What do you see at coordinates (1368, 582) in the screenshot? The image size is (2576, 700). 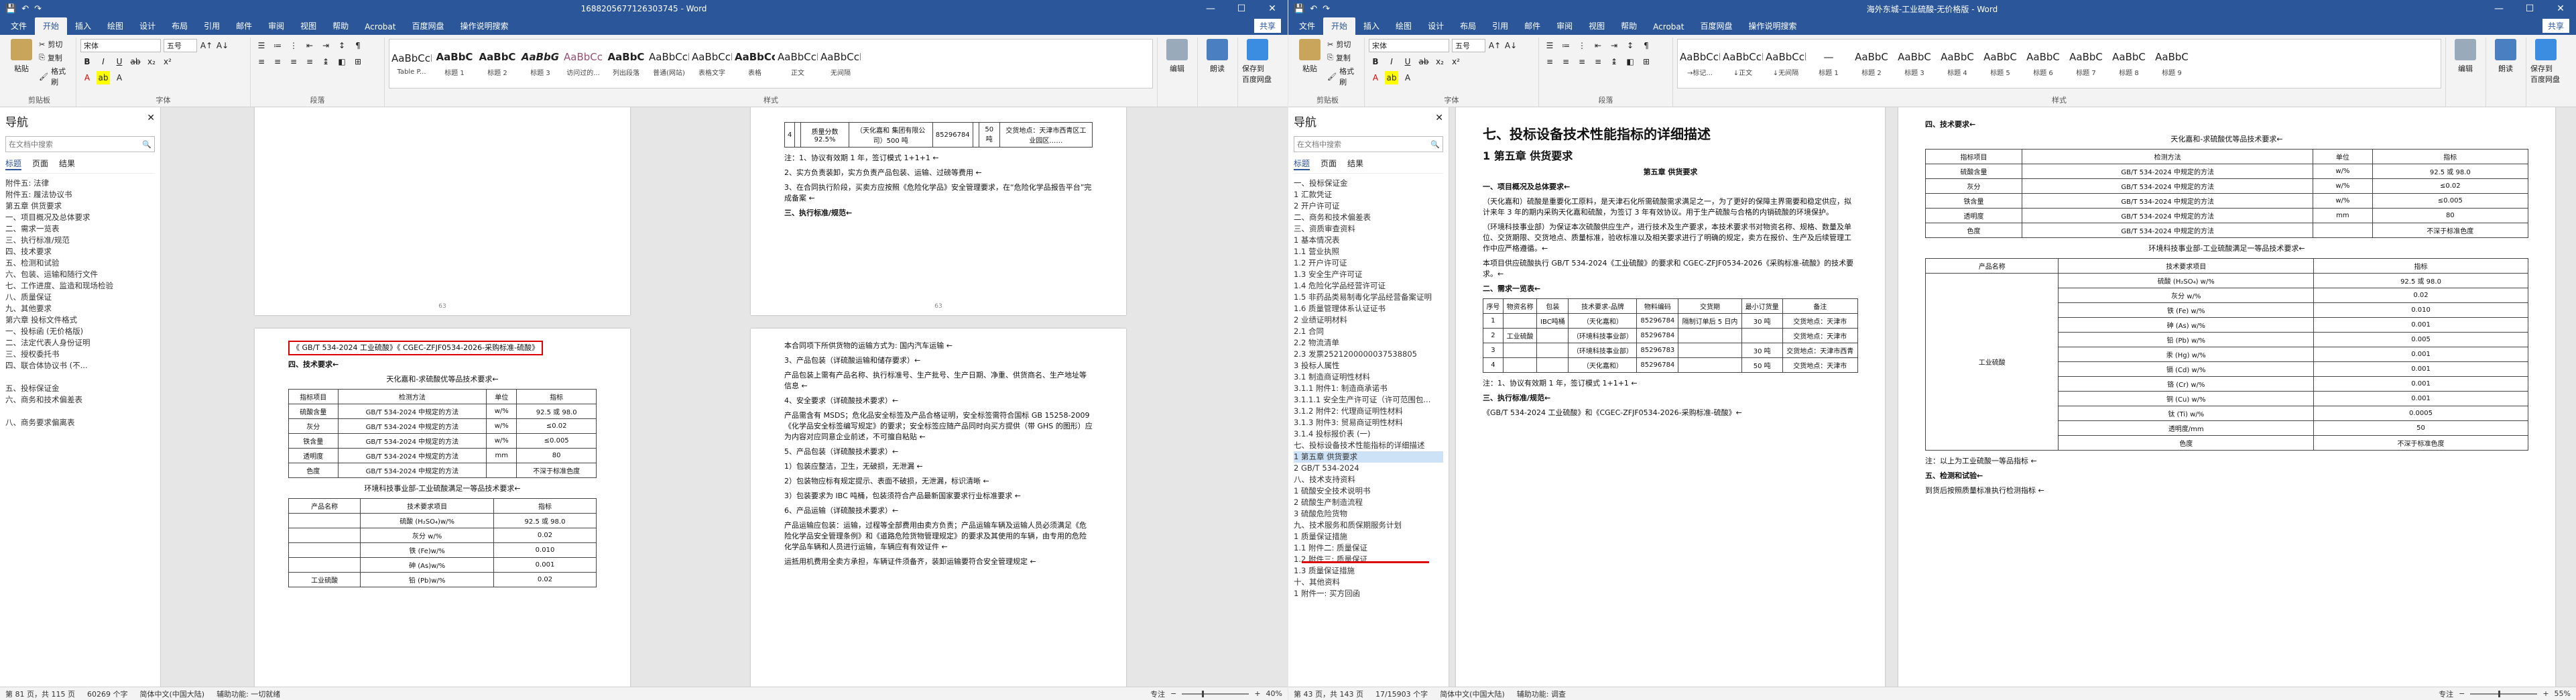 I see `nav-item: 十、其他资料` at bounding box center [1368, 582].